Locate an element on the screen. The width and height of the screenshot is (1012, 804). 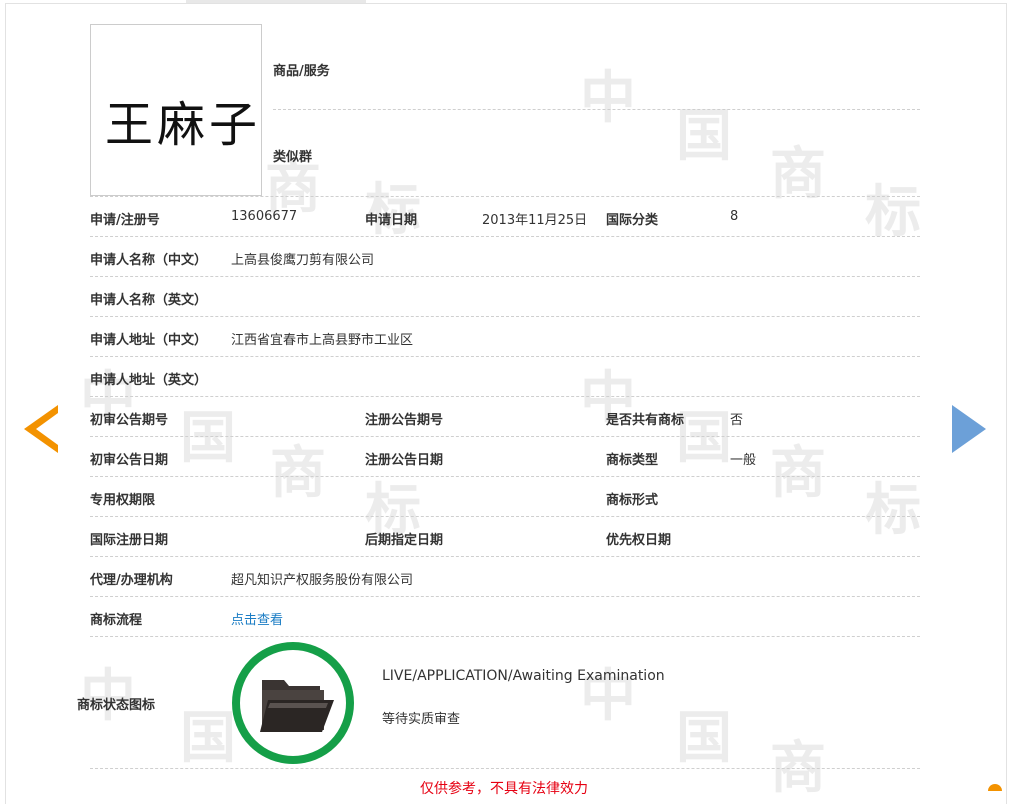
tm-form-label: 商标形式 is located at coordinates (632, 500).